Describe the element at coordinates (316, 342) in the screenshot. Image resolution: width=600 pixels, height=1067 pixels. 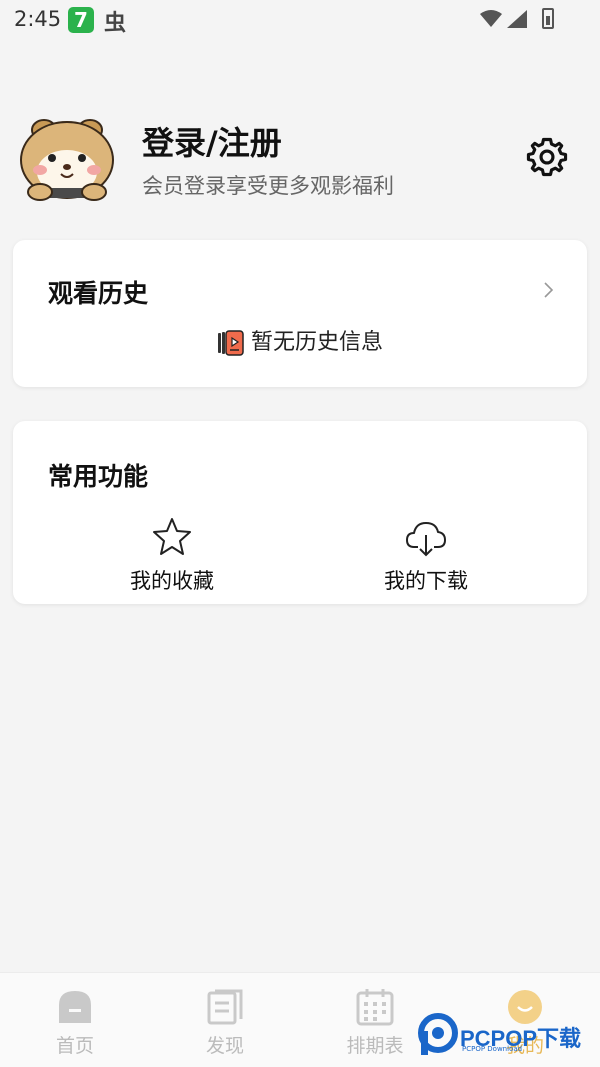
I see `history-empty-text: 暂无历史信息` at that location.